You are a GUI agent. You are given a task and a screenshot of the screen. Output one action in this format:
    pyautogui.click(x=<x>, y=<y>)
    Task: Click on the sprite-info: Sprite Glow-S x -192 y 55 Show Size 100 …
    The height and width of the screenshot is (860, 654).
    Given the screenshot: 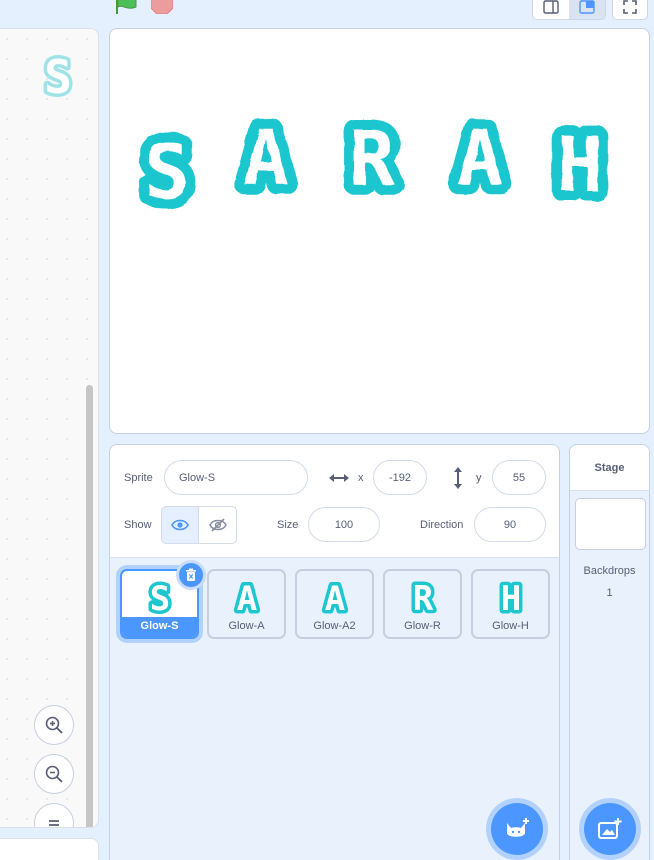 What is the action you would take?
    pyautogui.click(x=334, y=501)
    